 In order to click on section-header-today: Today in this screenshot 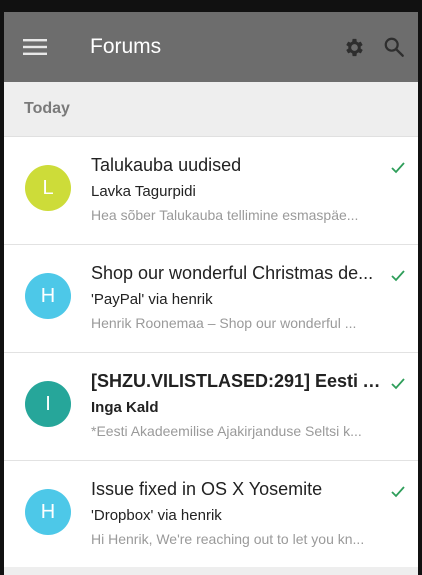, I will do `click(211, 109)`.